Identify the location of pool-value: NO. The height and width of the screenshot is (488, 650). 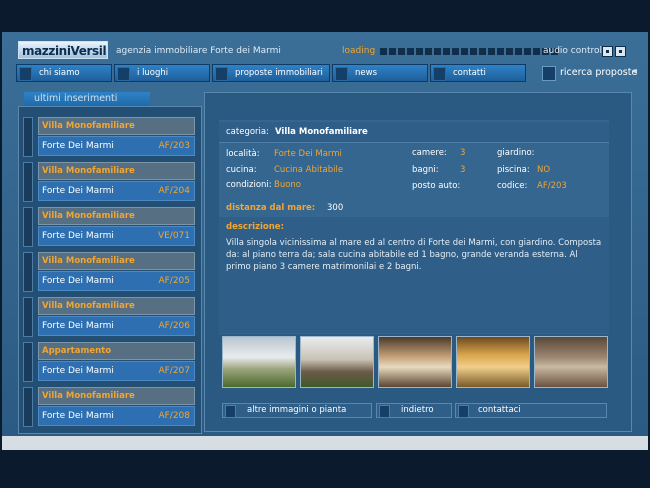
(544, 170).